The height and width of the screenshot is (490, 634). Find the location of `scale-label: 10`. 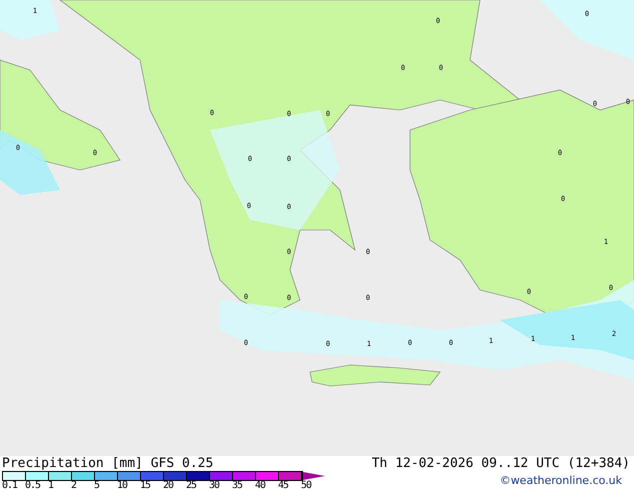

scale-label: 10 is located at coordinates (122, 485).